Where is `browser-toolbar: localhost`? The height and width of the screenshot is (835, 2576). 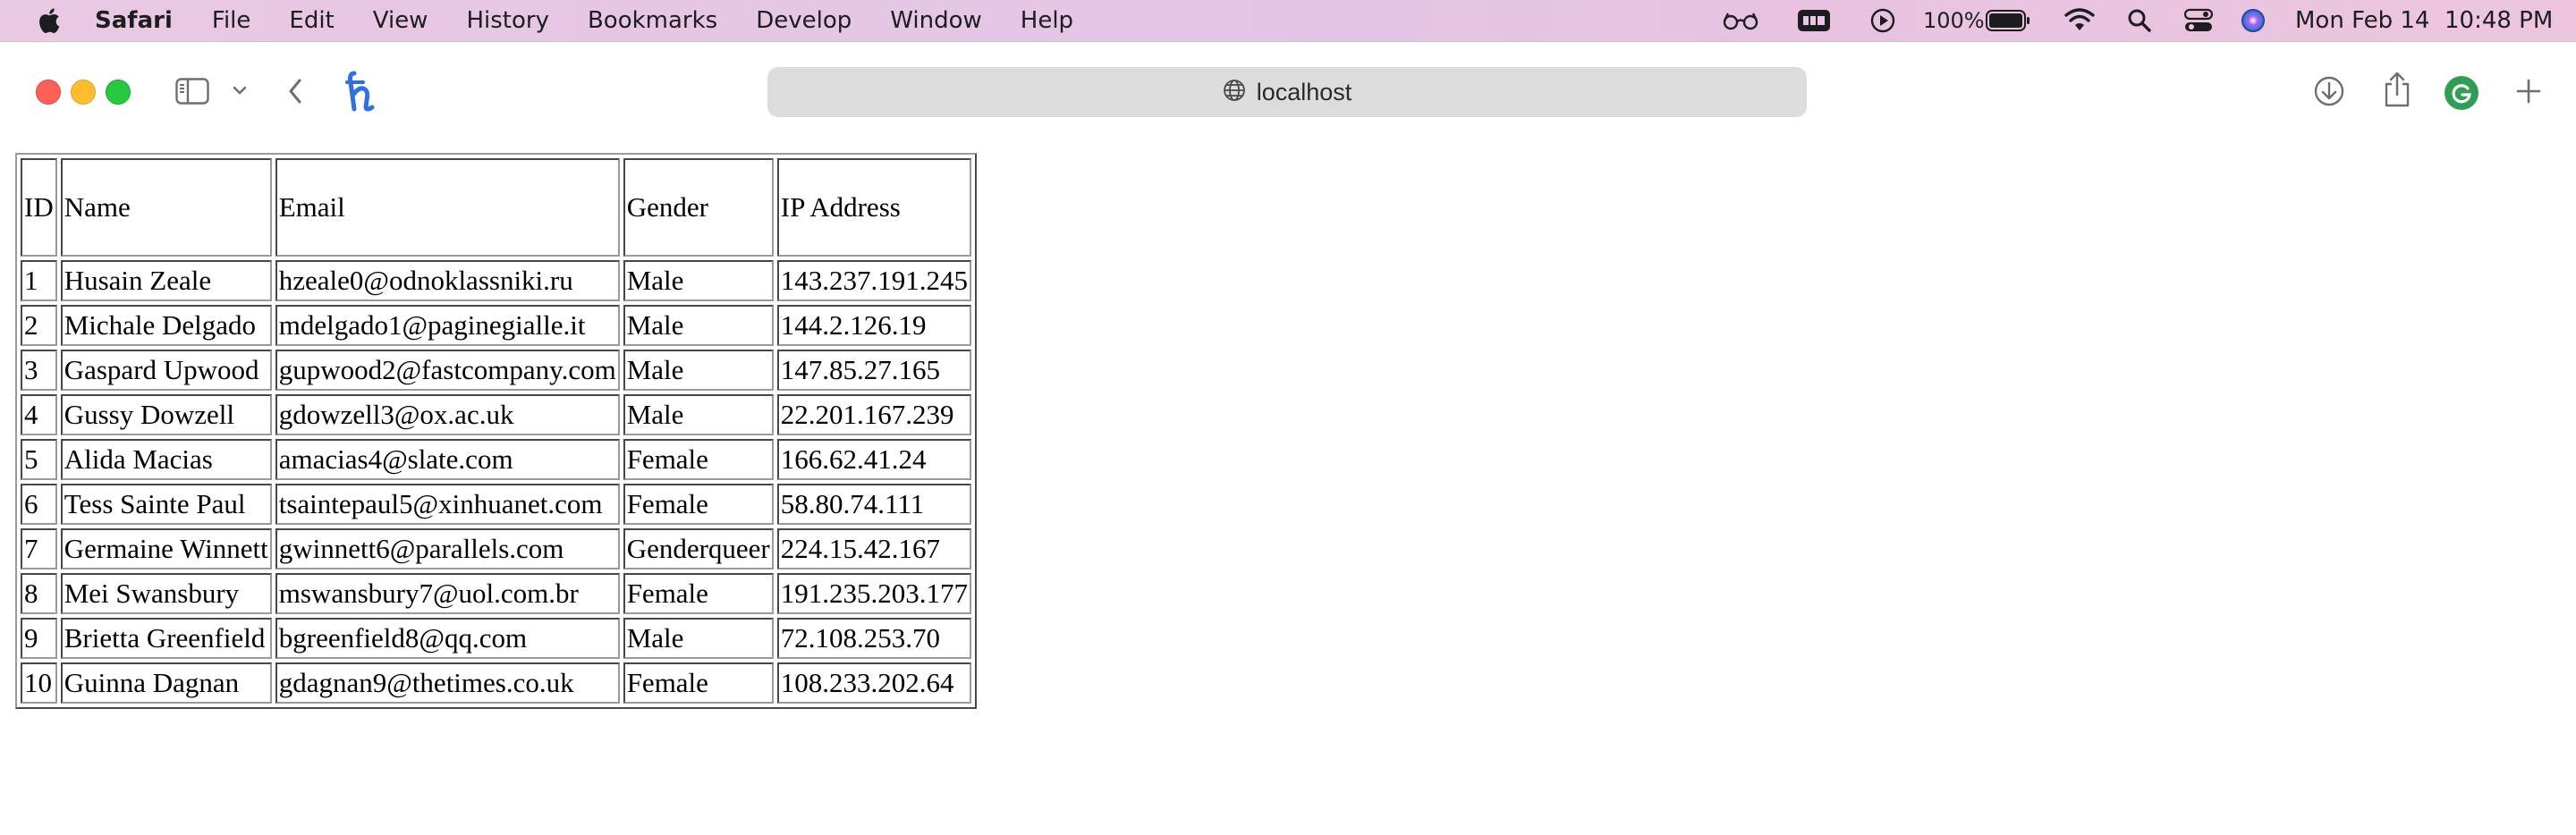 browser-toolbar: localhost is located at coordinates (1288, 91).